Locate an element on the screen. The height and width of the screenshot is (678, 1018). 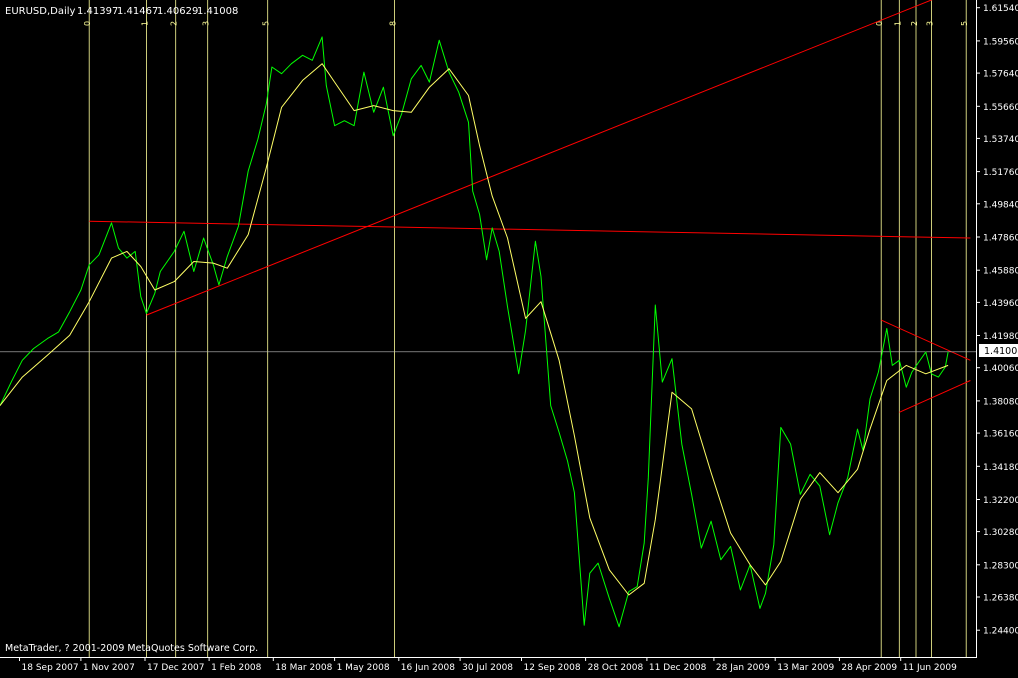
x-tick-label-7: 30 Jul 2008 is located at coordinates (487, 668).